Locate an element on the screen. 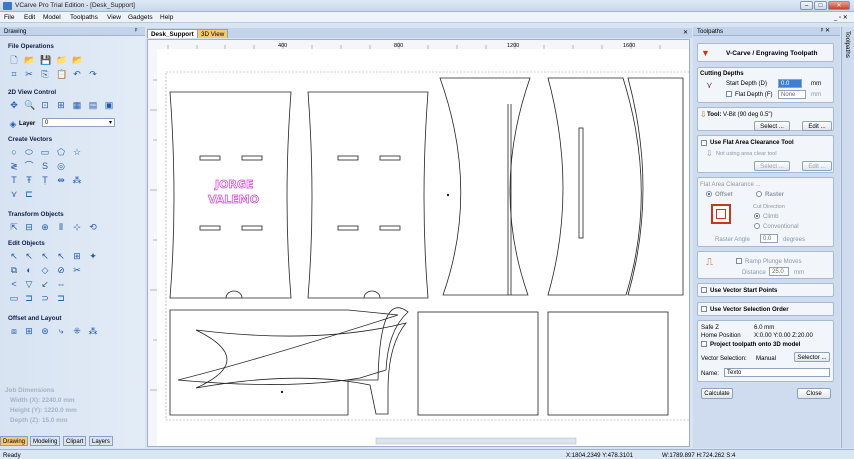  minimize-button: – is located at coordinates (806, 5).